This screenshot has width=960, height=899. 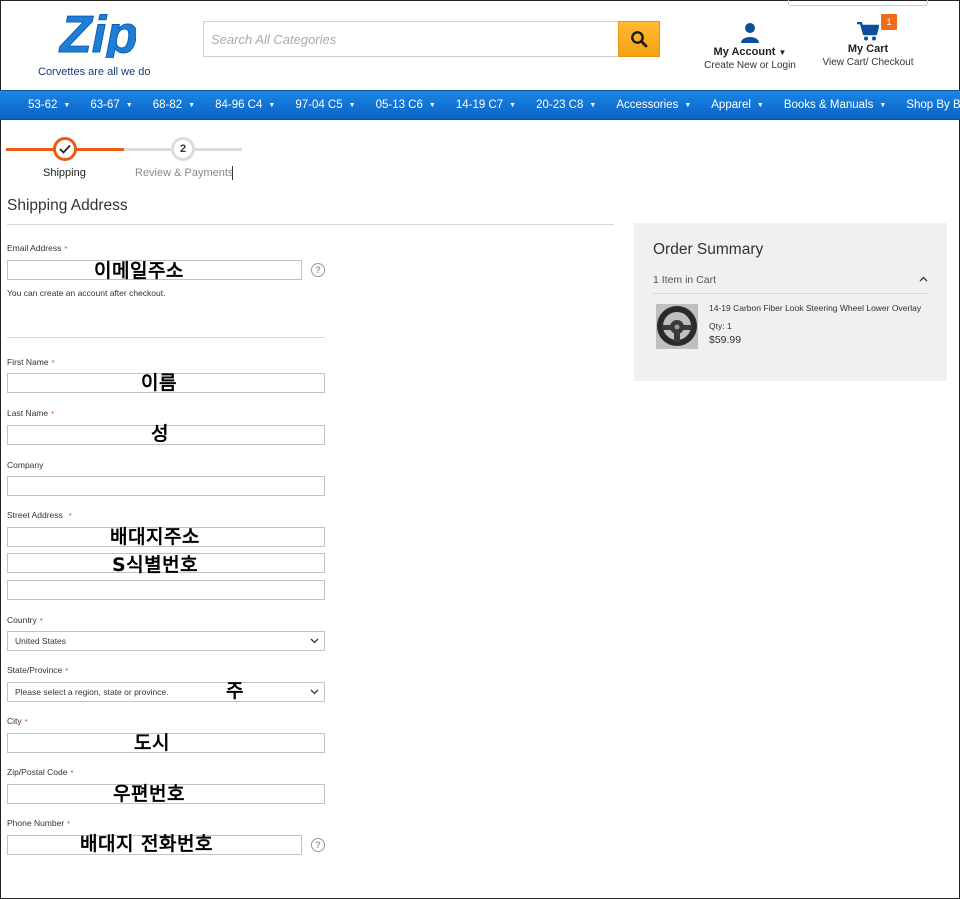 I want to click on user-icon, so click(x=750, y=33).